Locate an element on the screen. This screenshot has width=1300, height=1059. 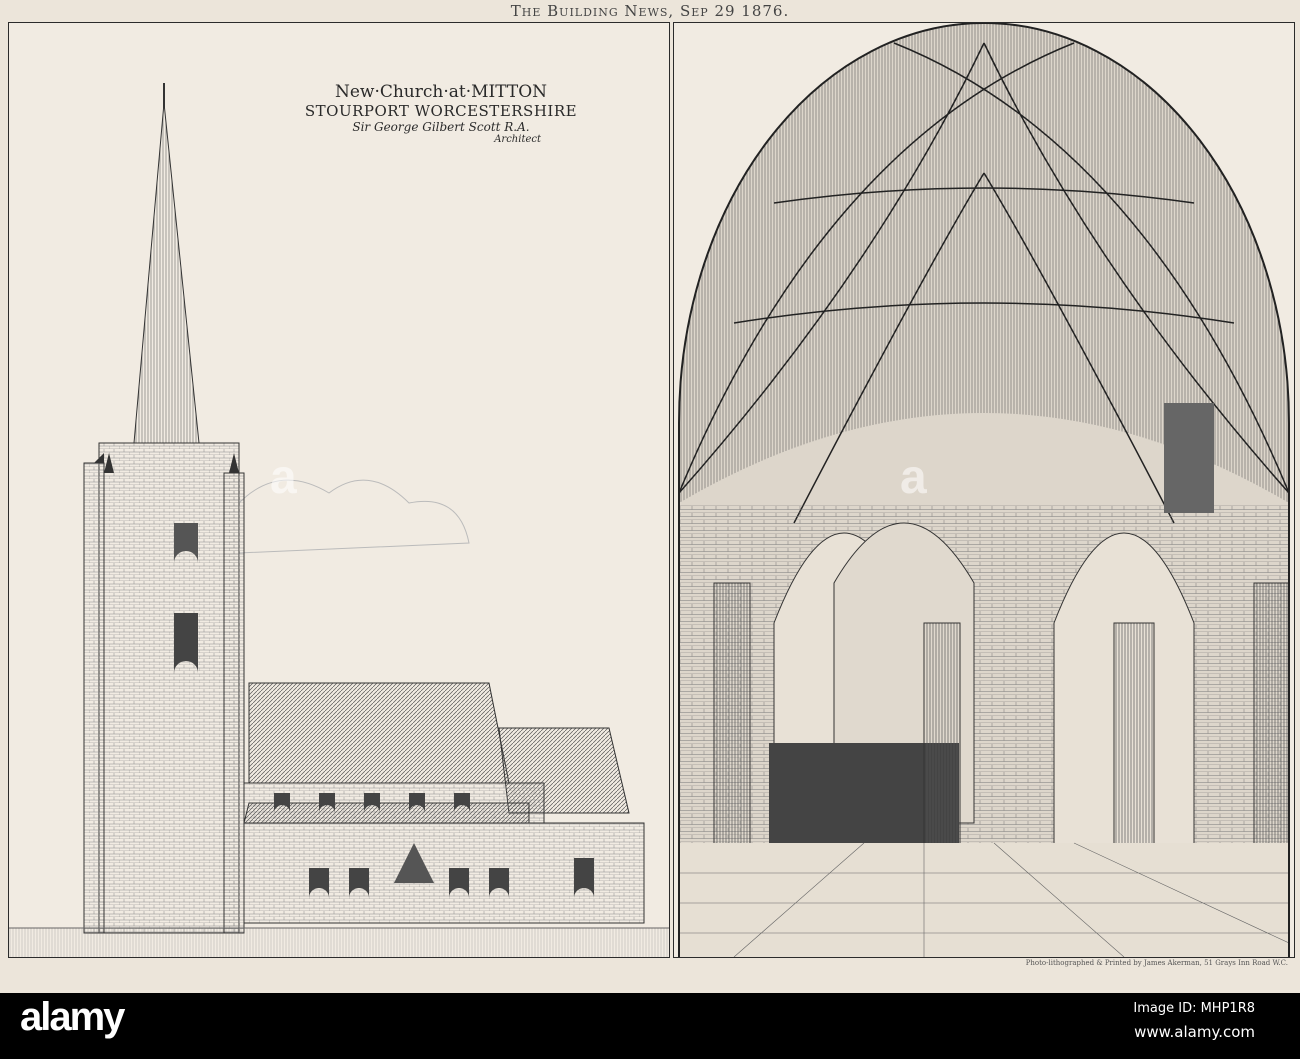
publication-header: The Building News, Sep 29 1876. is located at coordinates (650, 11).